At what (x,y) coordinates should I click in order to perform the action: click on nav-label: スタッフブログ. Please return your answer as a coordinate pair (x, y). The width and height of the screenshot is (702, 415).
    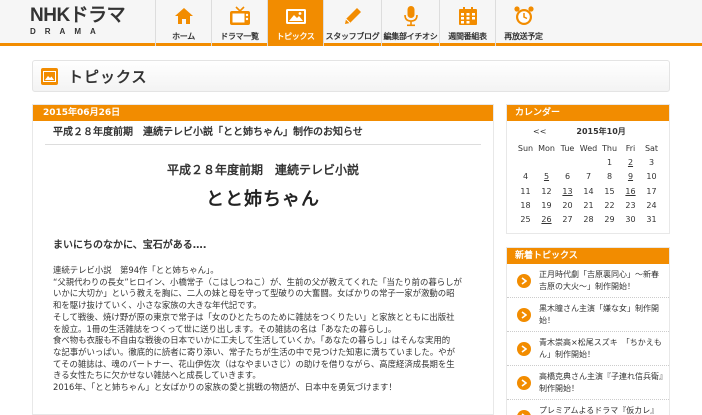
    Looking at the image, I should click on (352, 36).